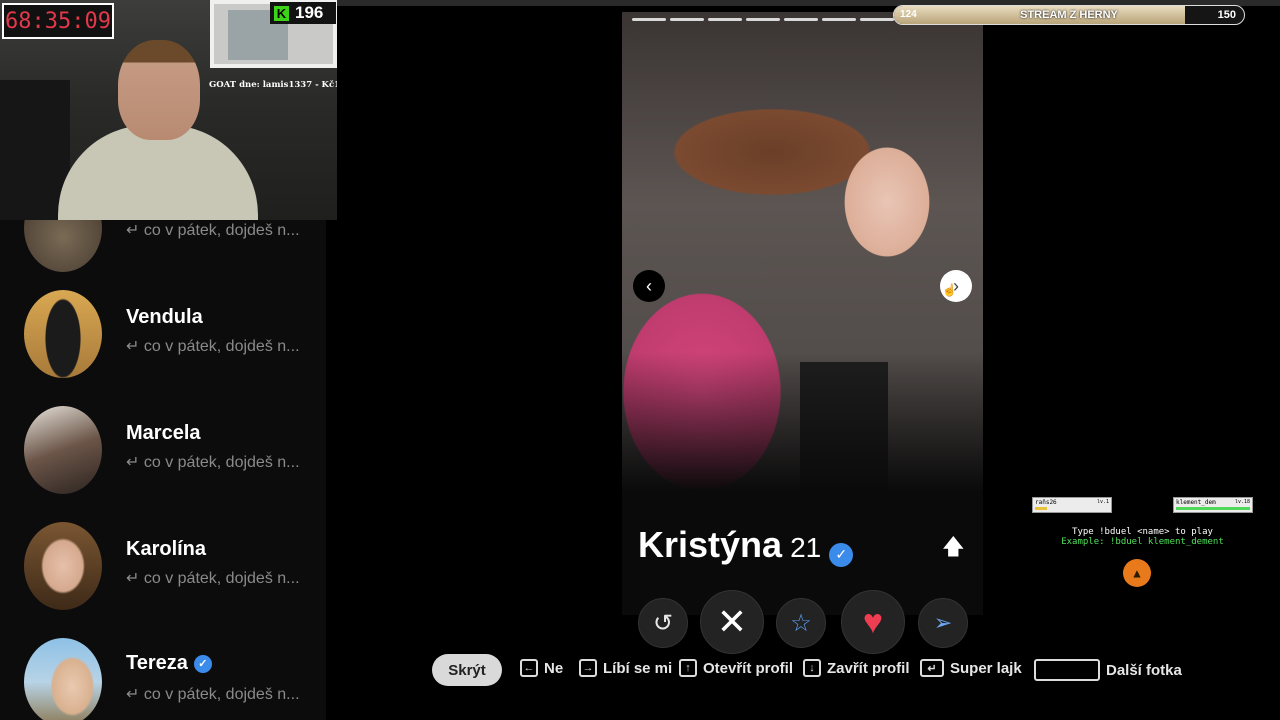  I want to click on stream-goal-bar: 124 STREAM Z HERNY 150, so click(1069, 15).